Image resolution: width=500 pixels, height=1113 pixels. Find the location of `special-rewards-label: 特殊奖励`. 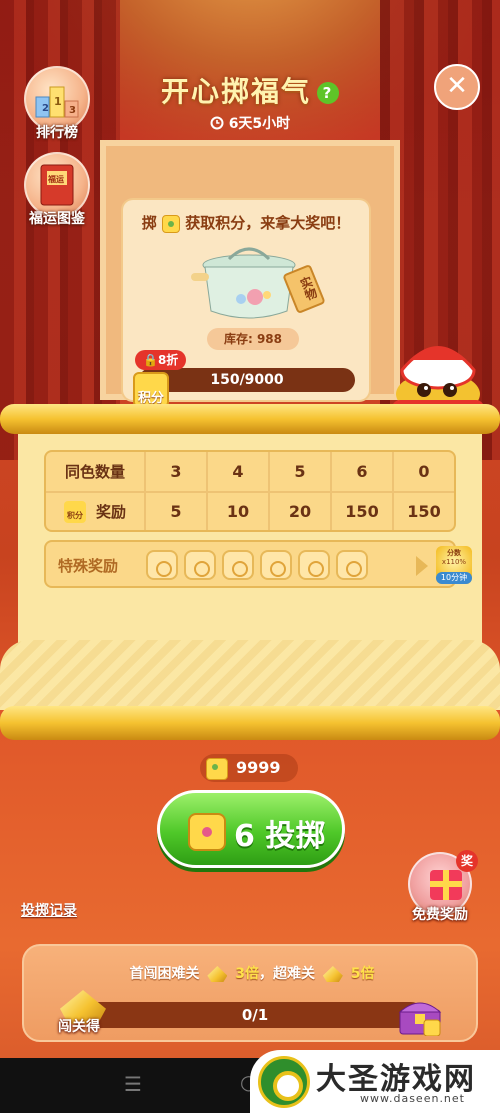

special-rewards-label: 特殊奖励 is located at coordinates (88, 566).